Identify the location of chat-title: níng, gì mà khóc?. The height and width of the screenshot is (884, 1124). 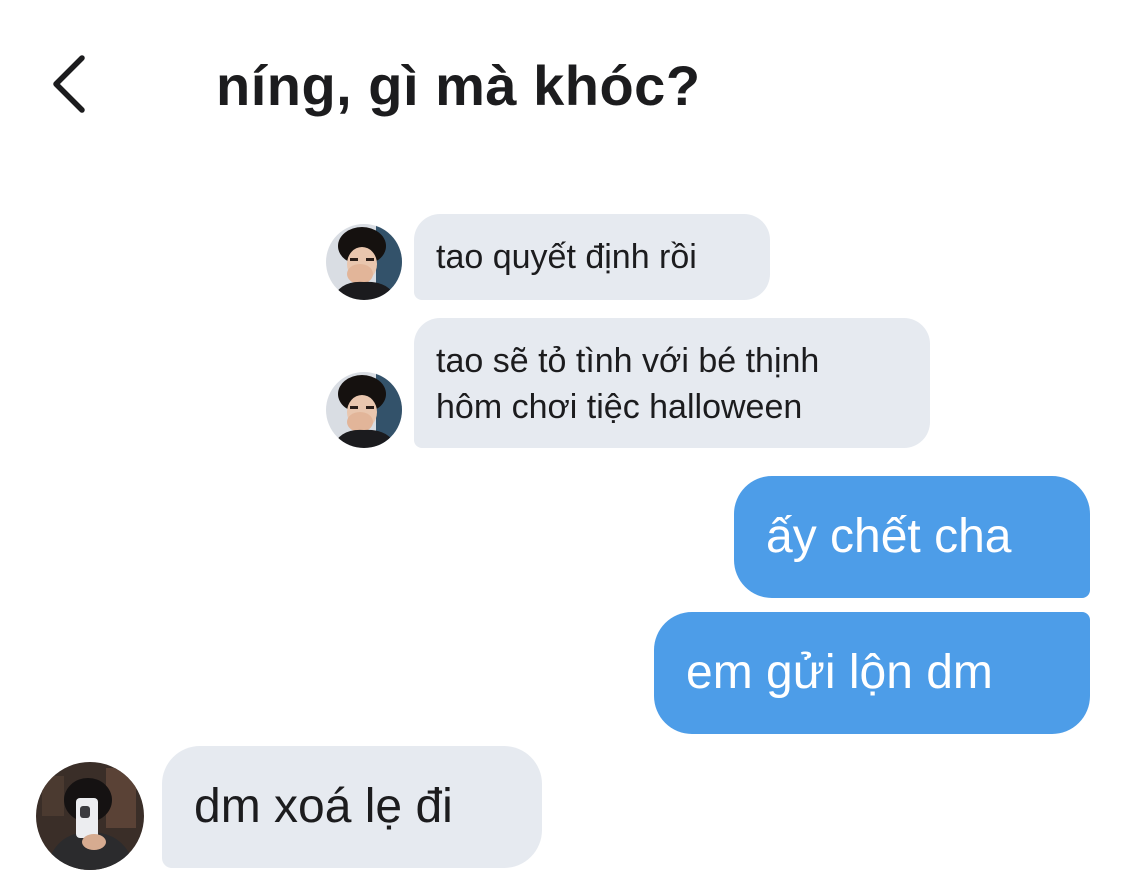
(458, 85).